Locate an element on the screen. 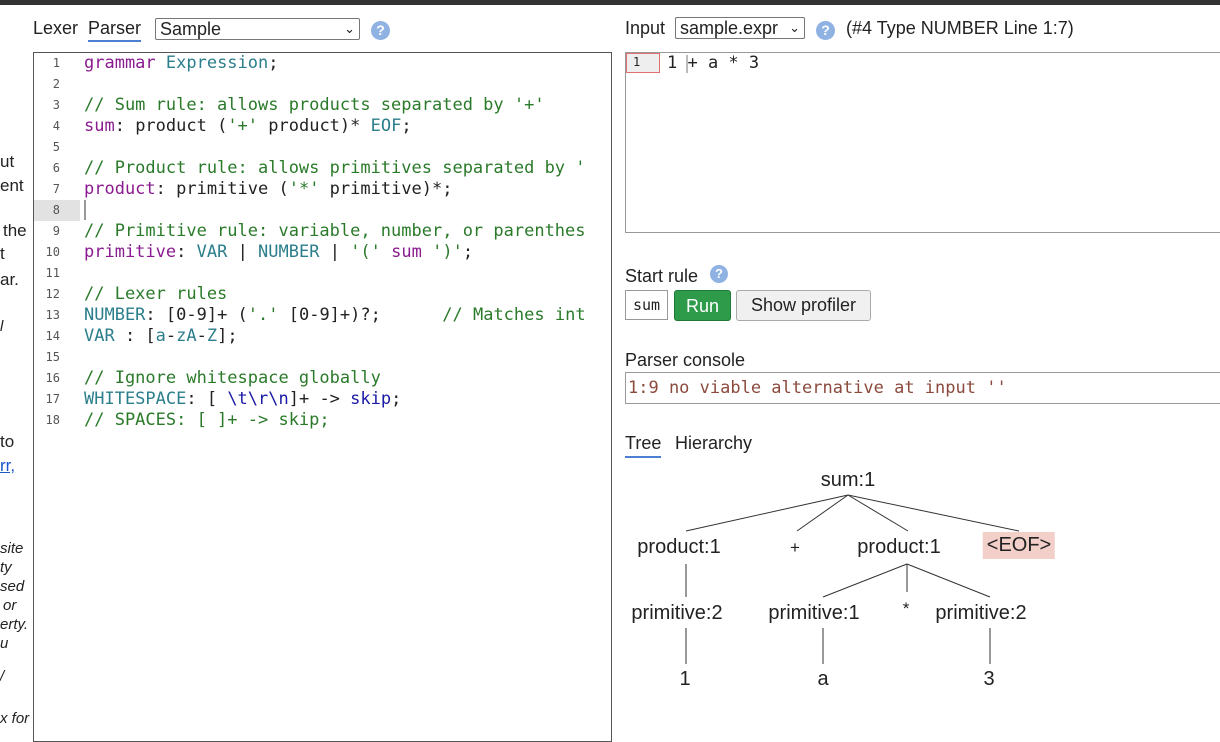  line-number: 17 is located at coordinates (52, 399).